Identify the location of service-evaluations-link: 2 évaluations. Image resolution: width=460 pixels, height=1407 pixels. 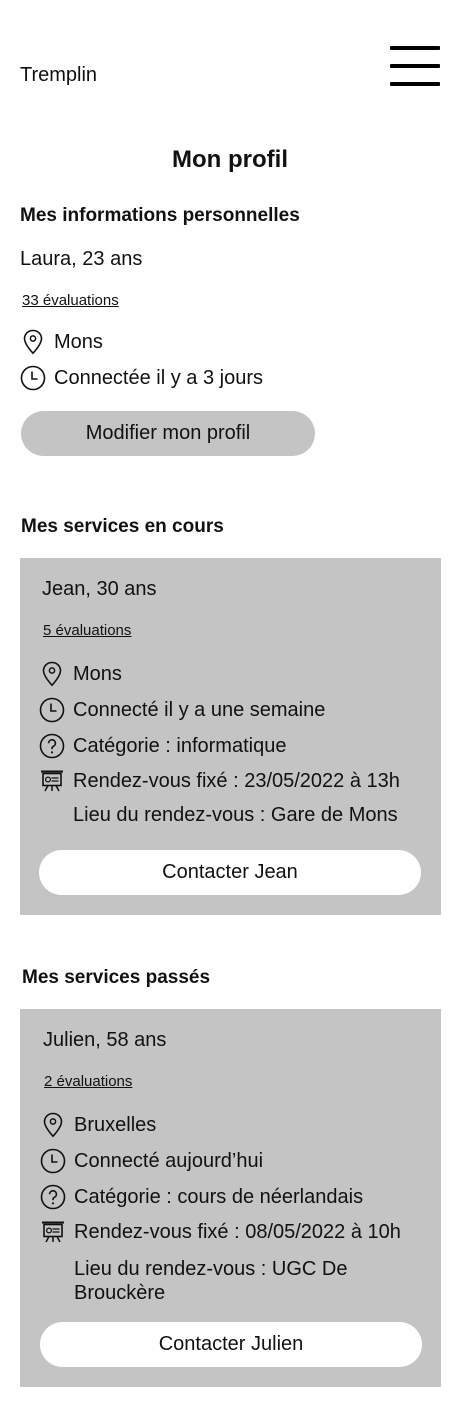
(88, 1081).